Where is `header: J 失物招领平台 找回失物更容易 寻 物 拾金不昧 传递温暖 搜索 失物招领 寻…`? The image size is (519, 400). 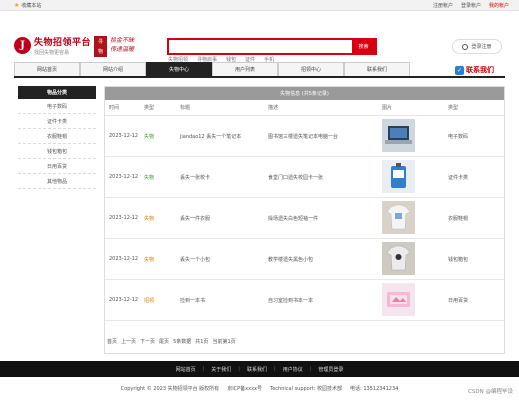 header: J 失物招领平台 找回失物更容易 寻 物 拾金不昧 传递温暖 搜索 失物招领 寻… is located at coordinates (259, 37).